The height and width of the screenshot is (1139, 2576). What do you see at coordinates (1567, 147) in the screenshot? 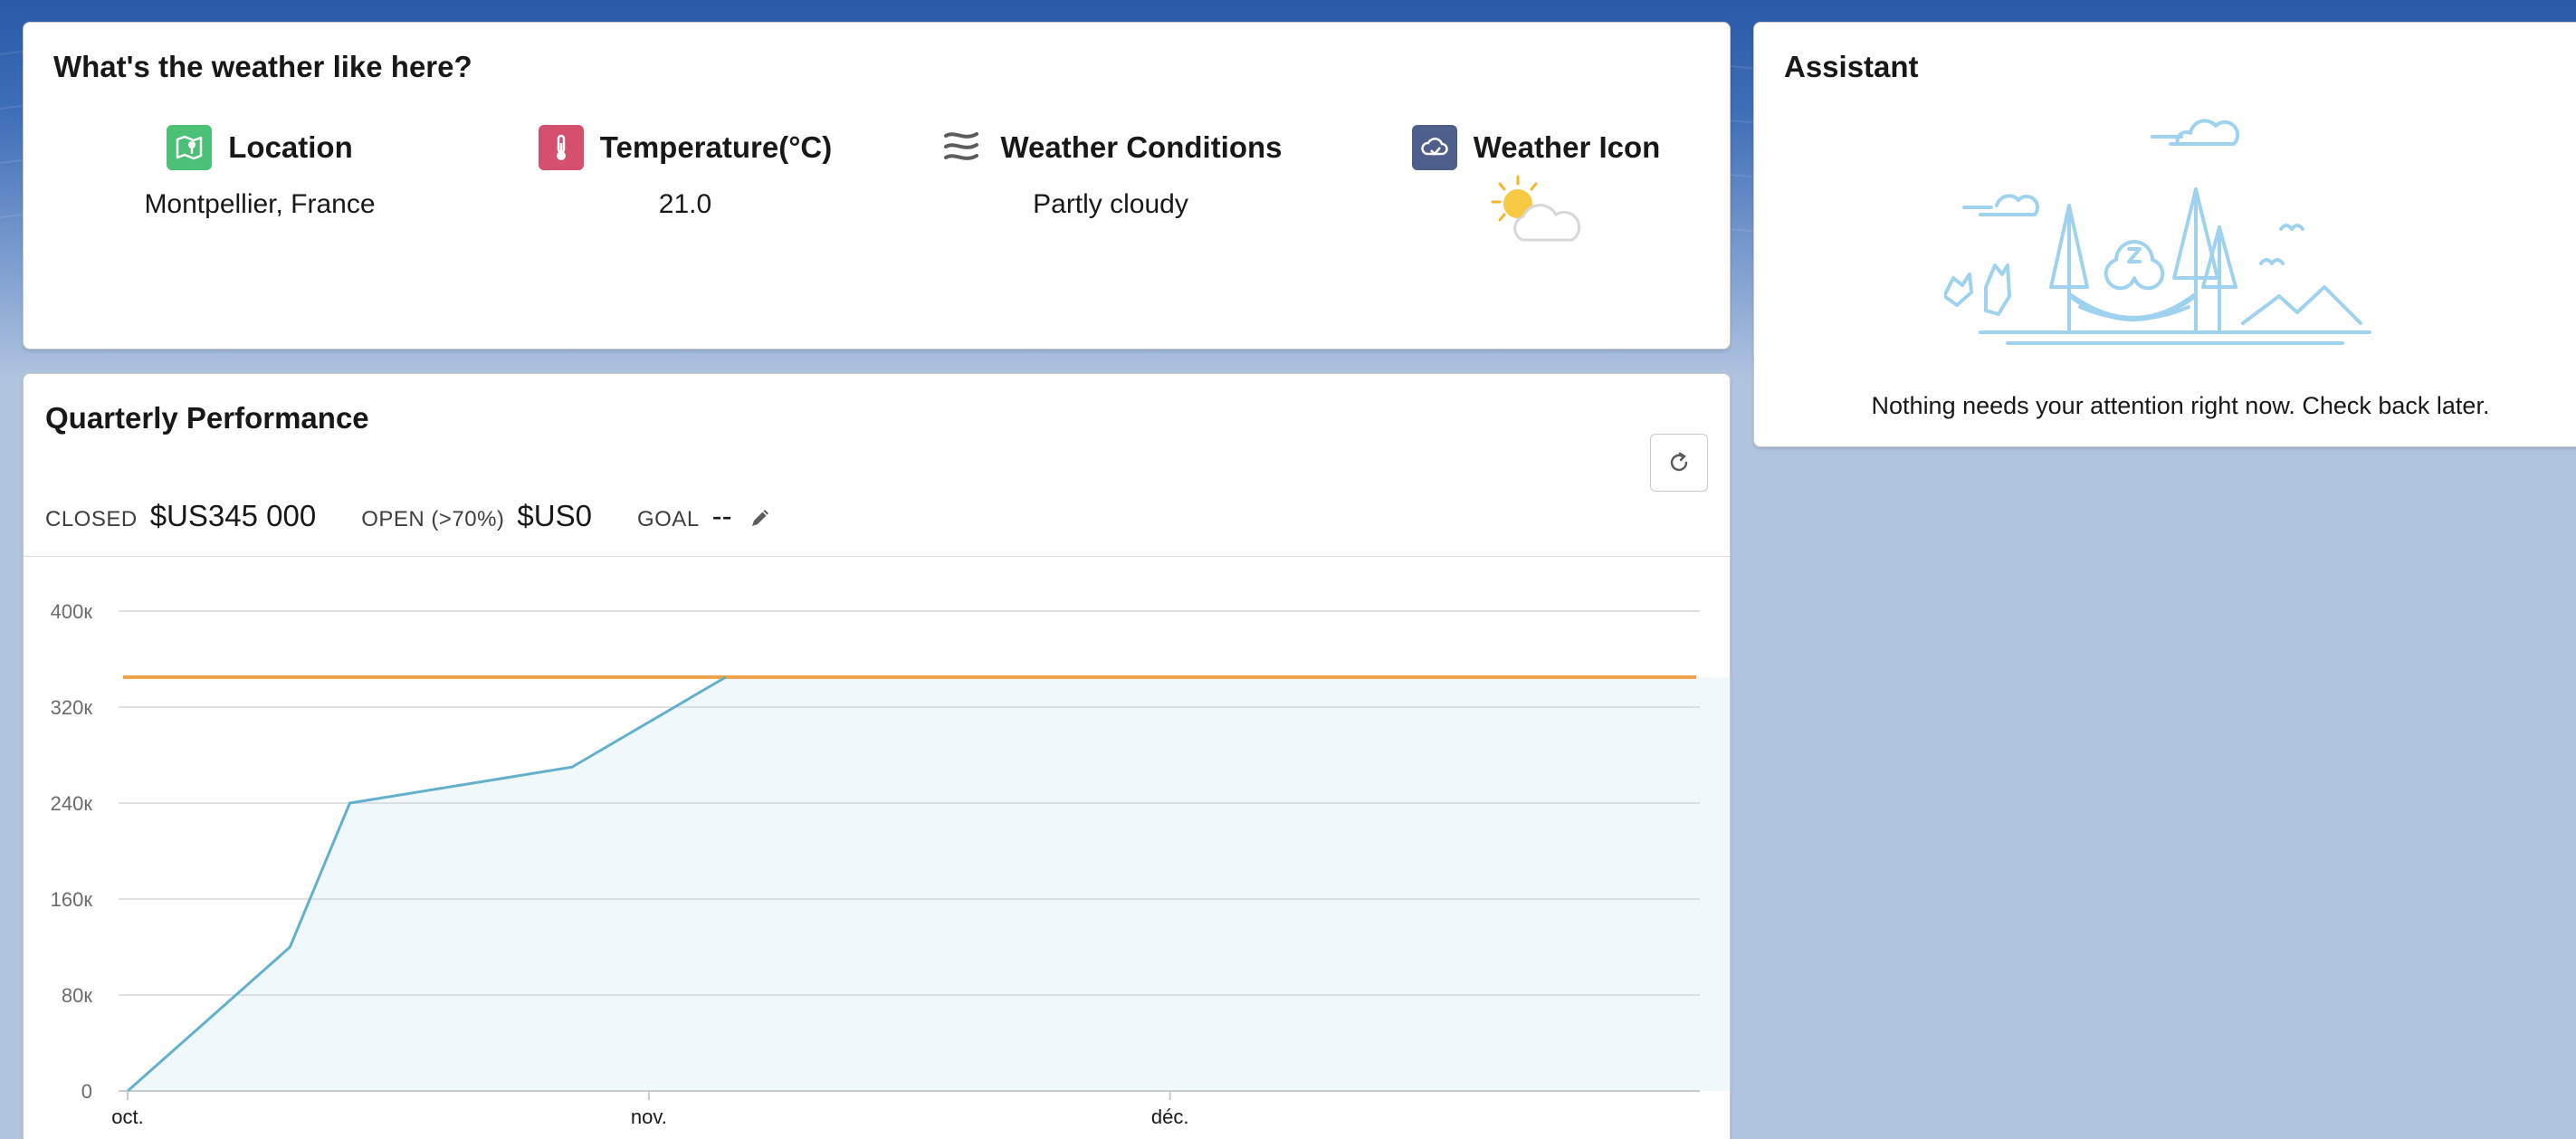
I see `weather-icon-label: Weather Icon` at bounding box center [1567, 147].